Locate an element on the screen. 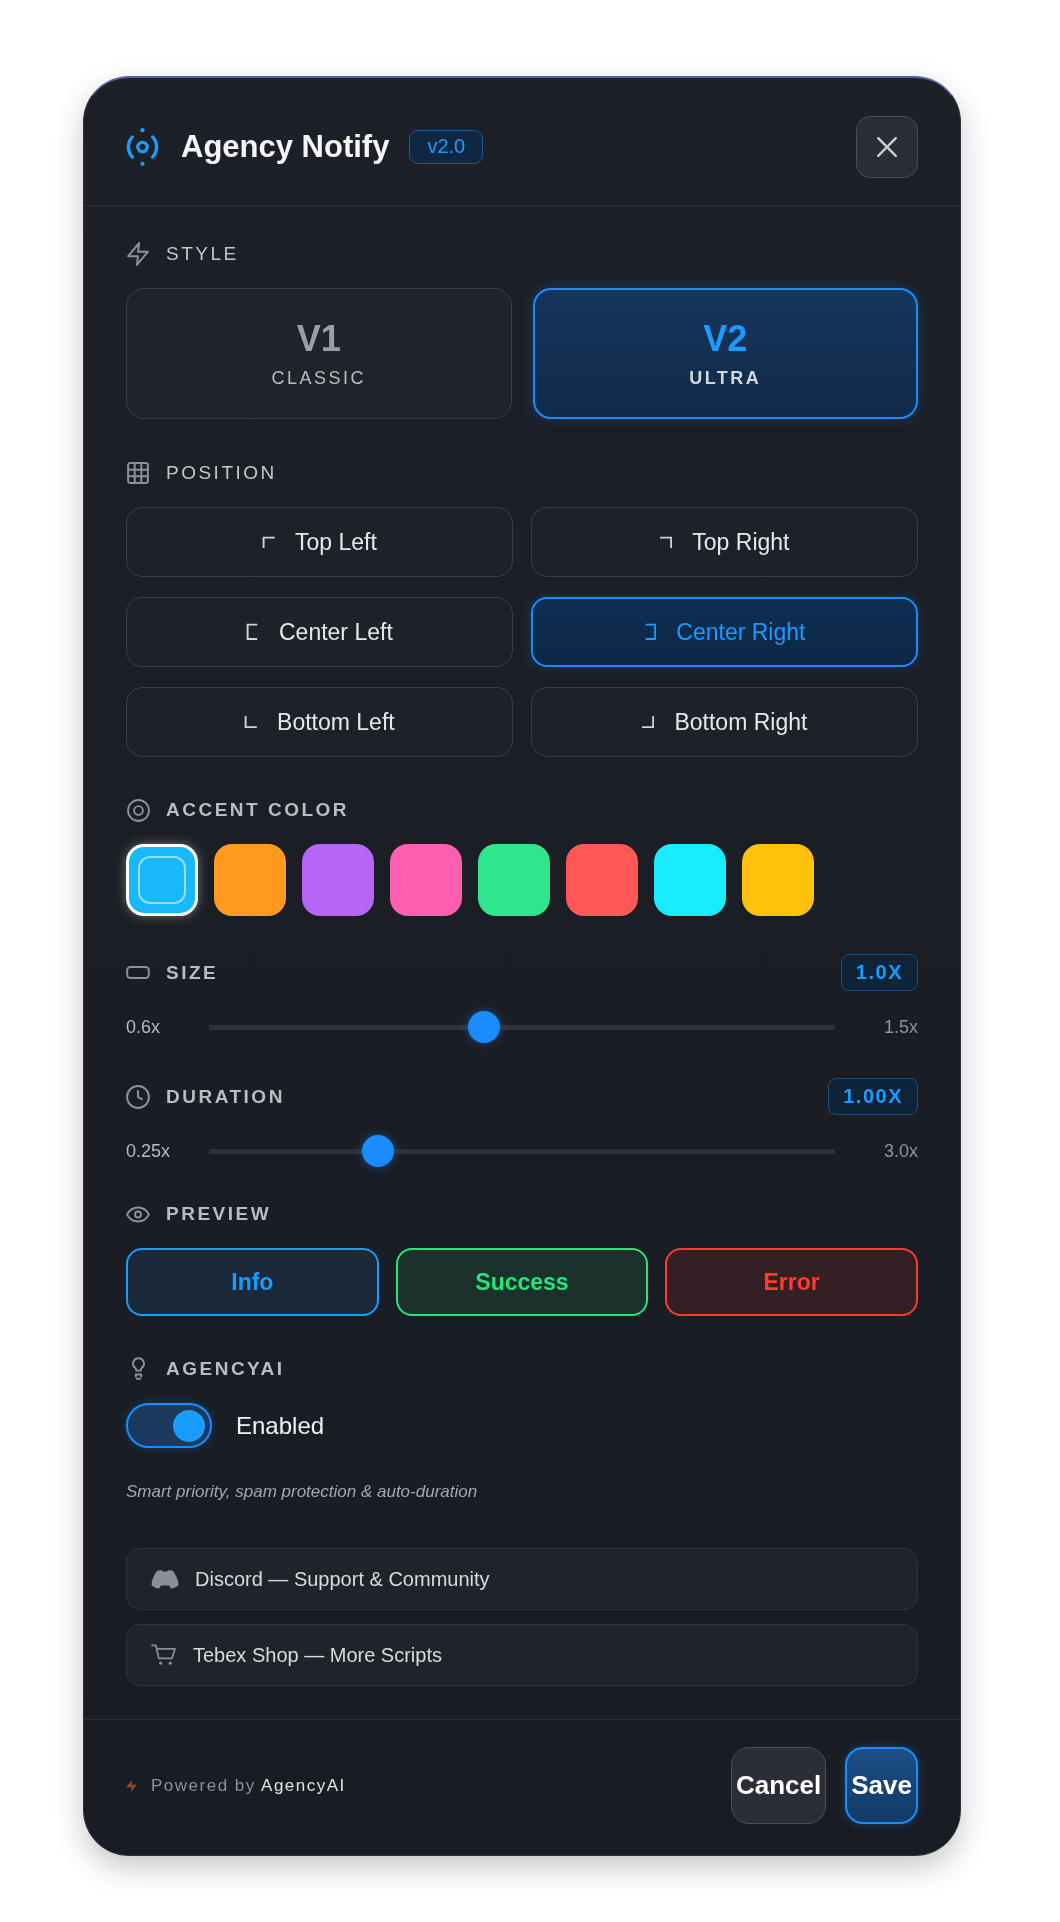 The height and width of the screenshot is (1922, 1060). section-label: POSITION is located at coordinates (221, 473).